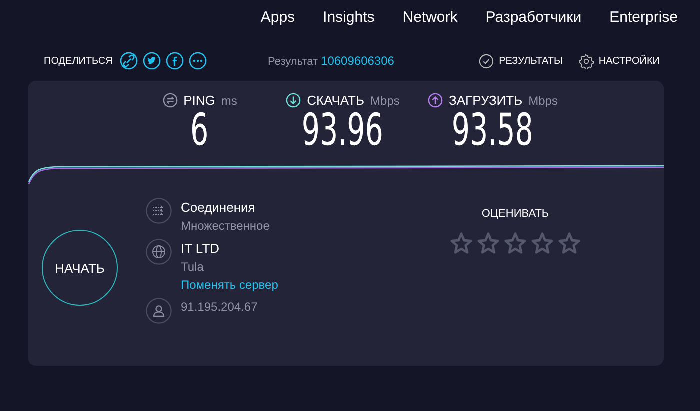  I want to click on nav-link: Apps, so click(278, 23).